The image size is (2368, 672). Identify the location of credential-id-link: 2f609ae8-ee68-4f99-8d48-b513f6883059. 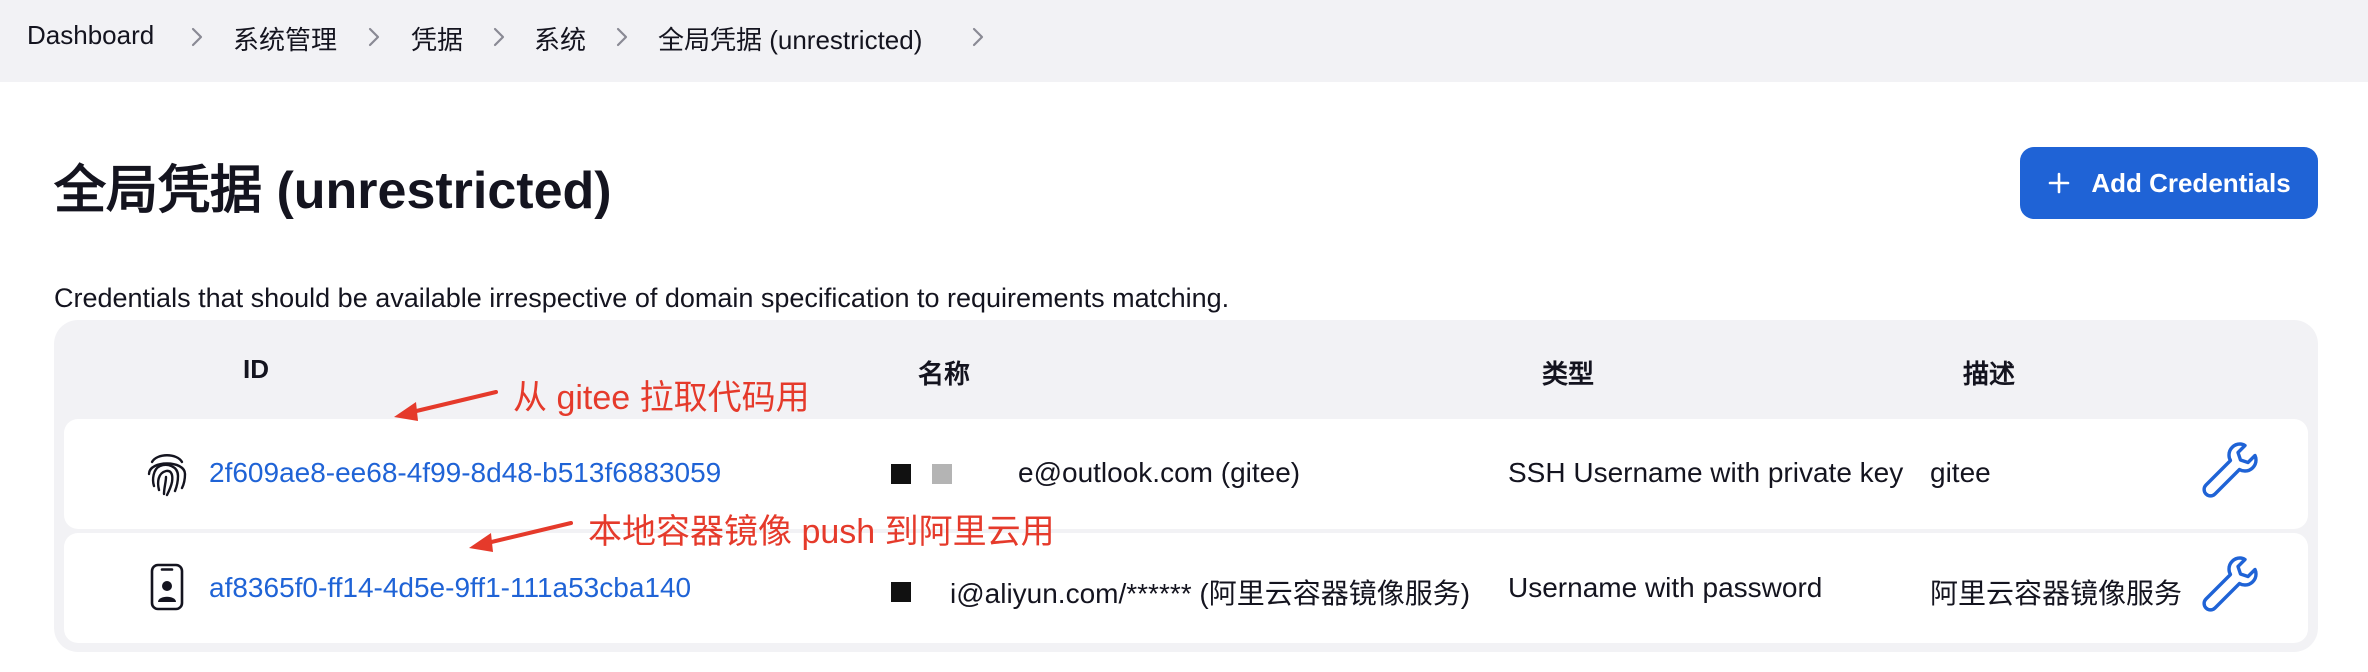
(465, 473).